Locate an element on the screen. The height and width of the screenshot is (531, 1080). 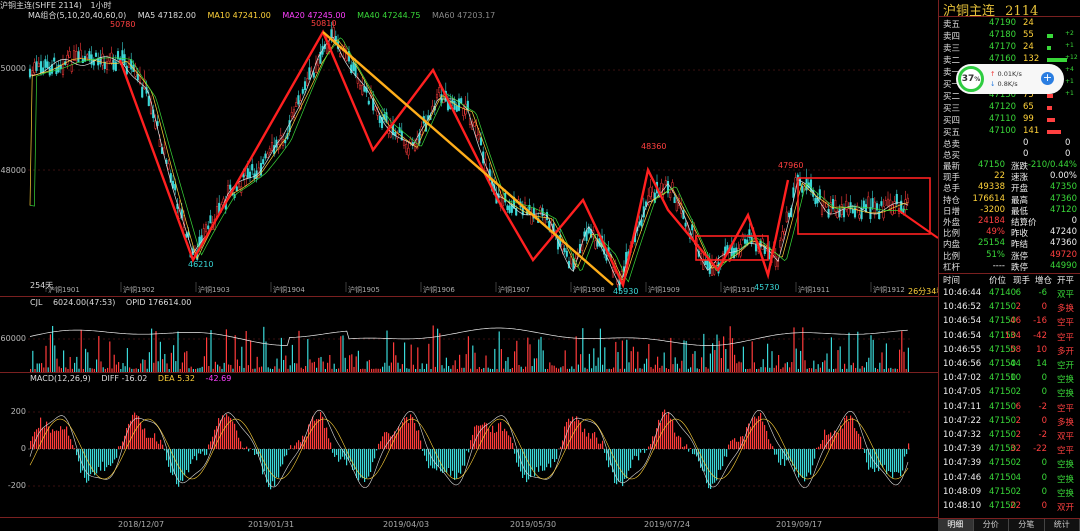
tick-row: 10:46:52 47150 2 0 多换 is located at coordinates (1009, 308).